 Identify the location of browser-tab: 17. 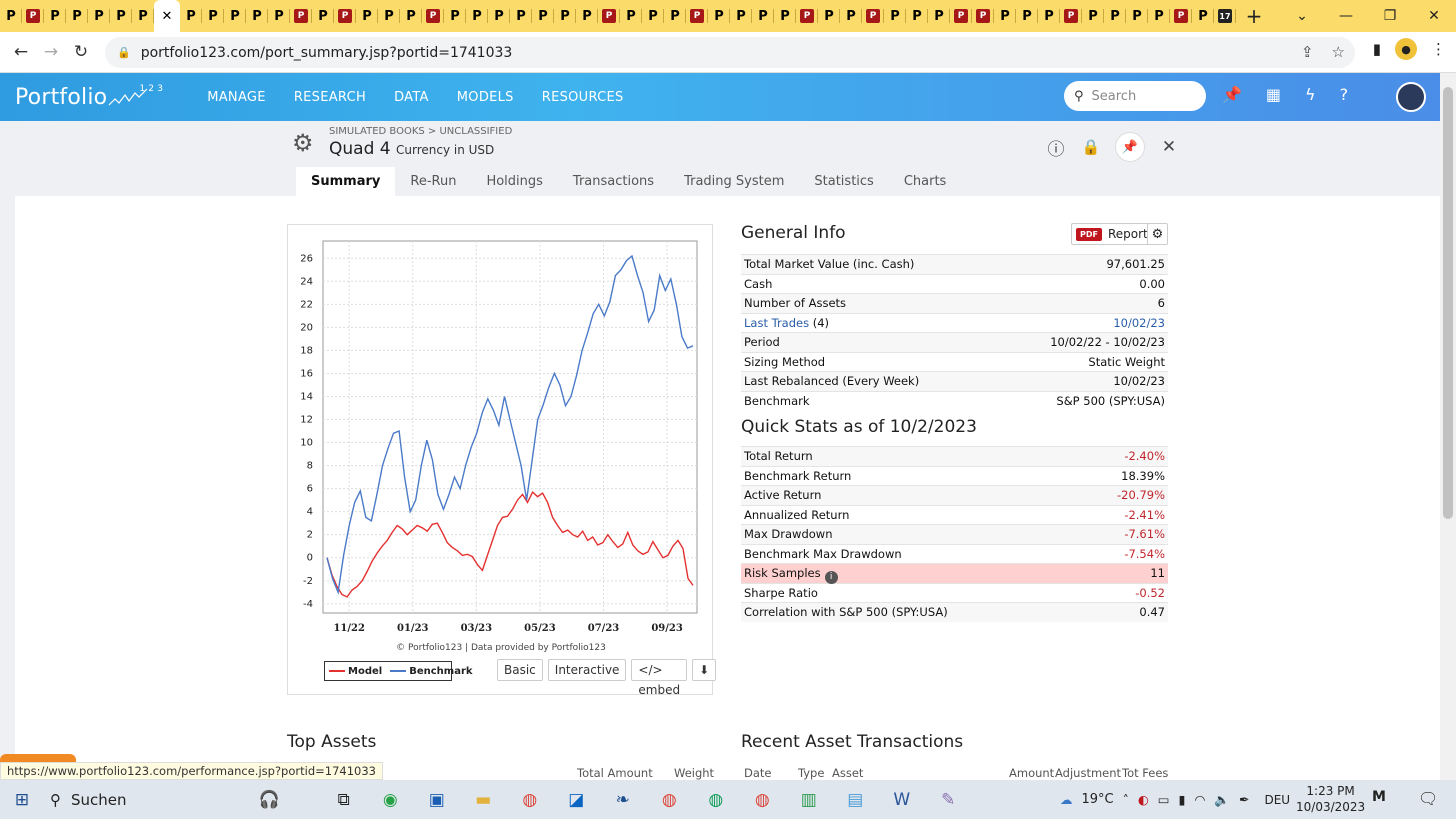
(1225, 16).